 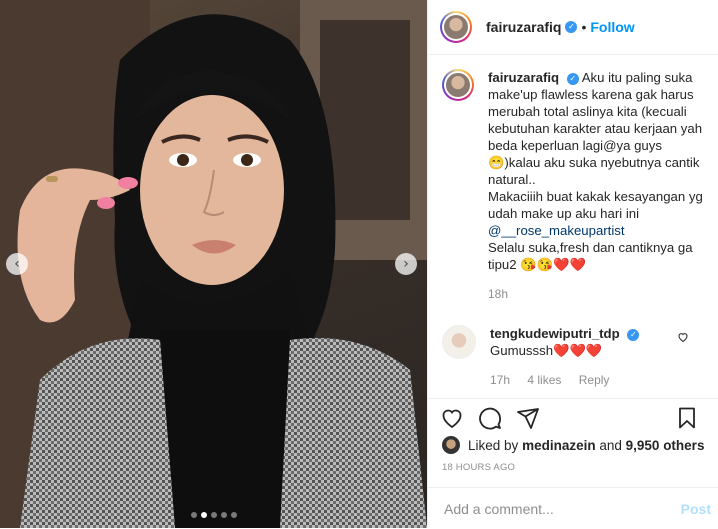 I want to click on caption-line: beda keperluan lagi@ya guys, so click(x=575, y=145).